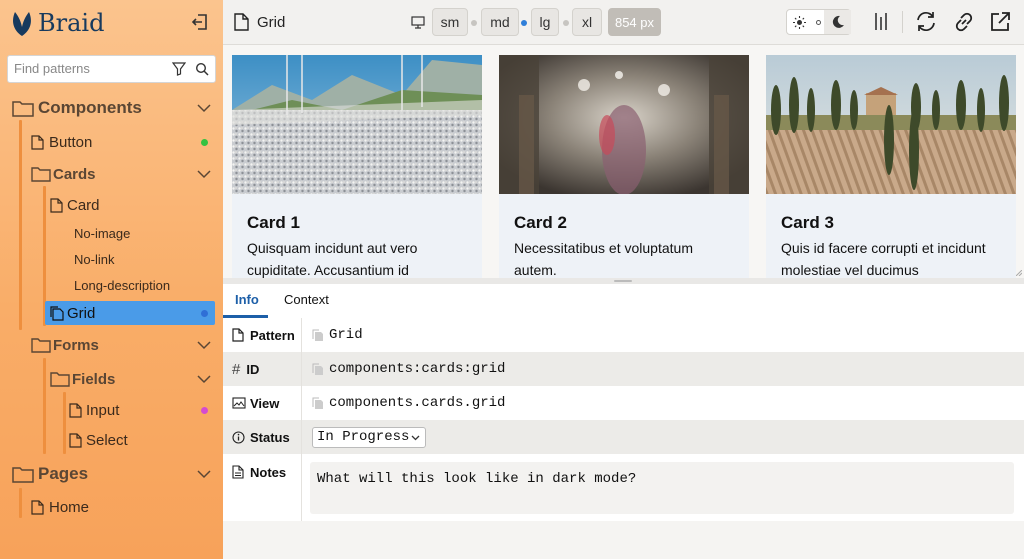 This screenshot has height=559, width=1024. I want to click on braid-leaf-icon, so click(22, 24).